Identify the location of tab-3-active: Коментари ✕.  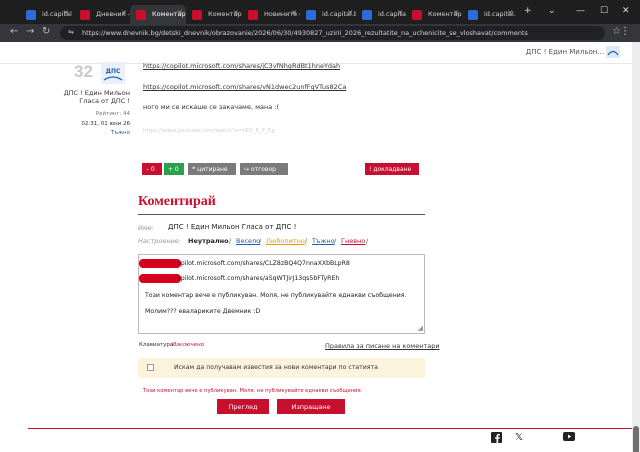
(158, 14).